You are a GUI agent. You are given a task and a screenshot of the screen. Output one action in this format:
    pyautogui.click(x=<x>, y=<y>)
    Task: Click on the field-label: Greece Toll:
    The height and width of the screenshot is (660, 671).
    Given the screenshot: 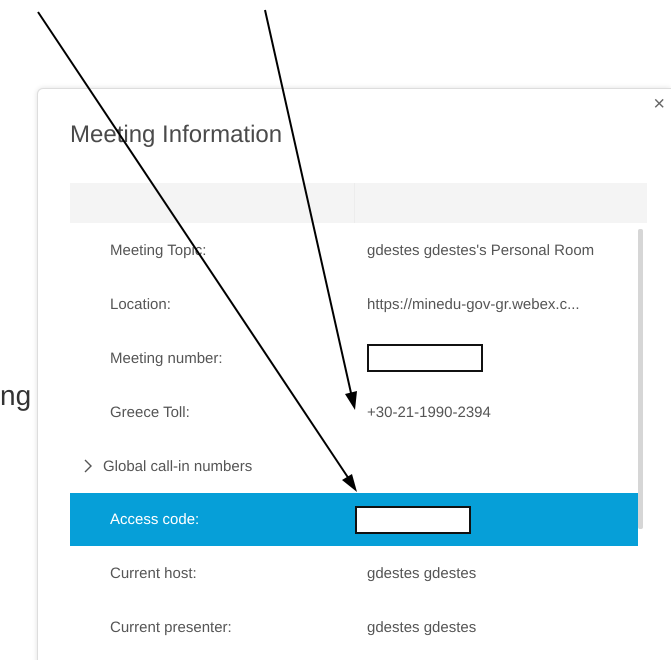 What is the action you would take?
    pyautogui.click(x=150, y=412)
    